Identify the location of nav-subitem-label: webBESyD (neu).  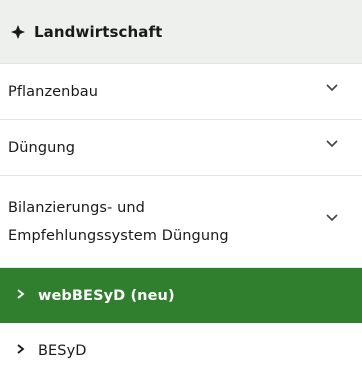
(106, 295).